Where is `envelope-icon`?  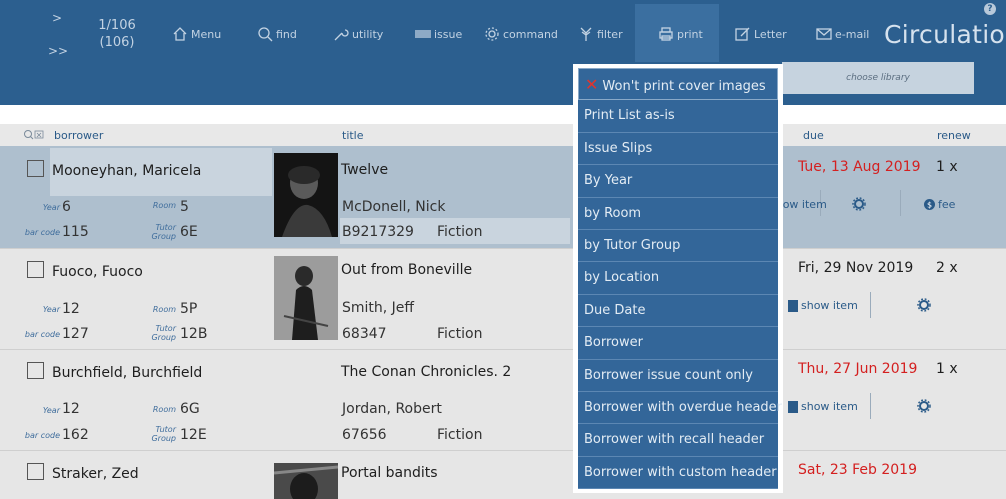 envelope-icon is located at coordinates (824, 34).